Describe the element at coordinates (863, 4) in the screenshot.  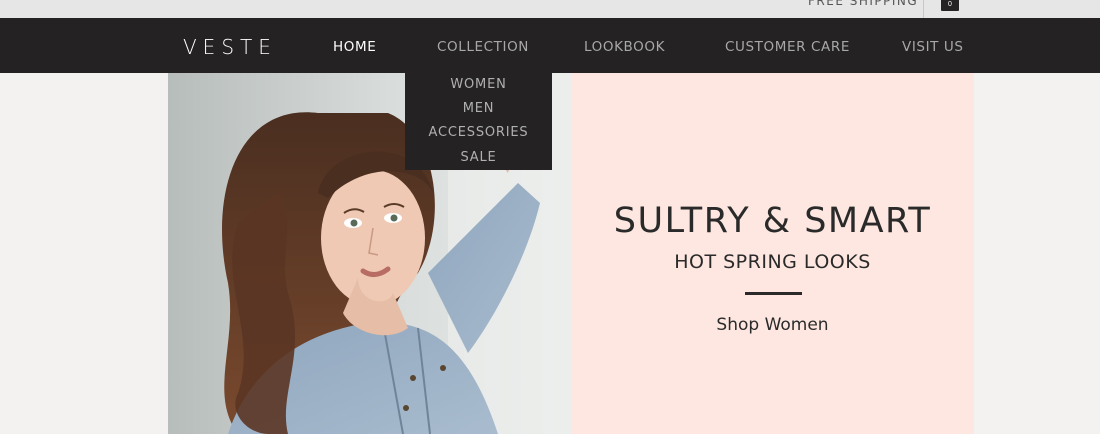
I see `free-shipping-link: FREE SHIPPING` at that location.